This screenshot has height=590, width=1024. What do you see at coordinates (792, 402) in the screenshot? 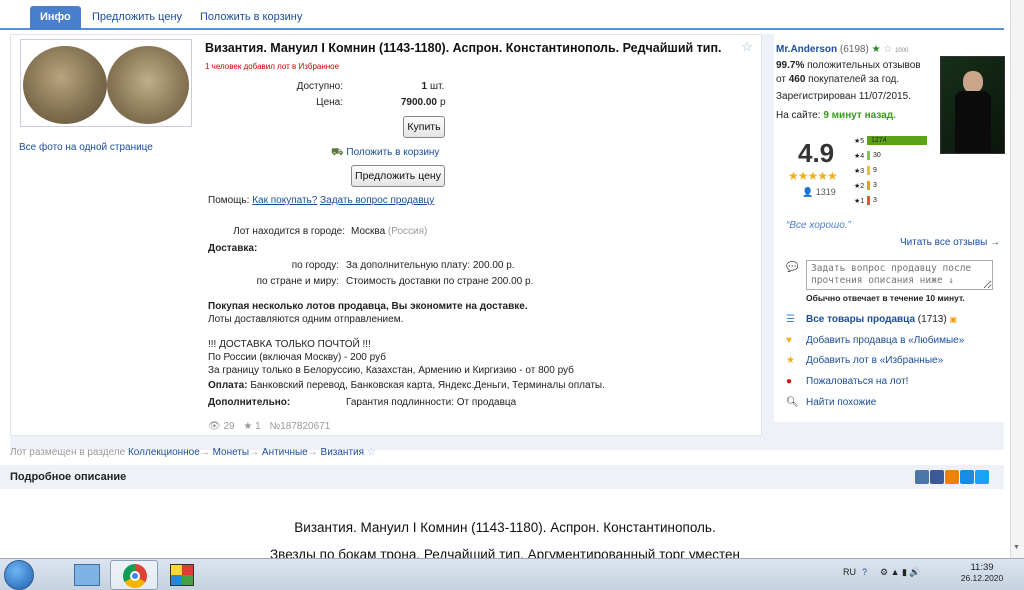
I see `search-icon: 🔍︎` at bounding box center [792, 402].